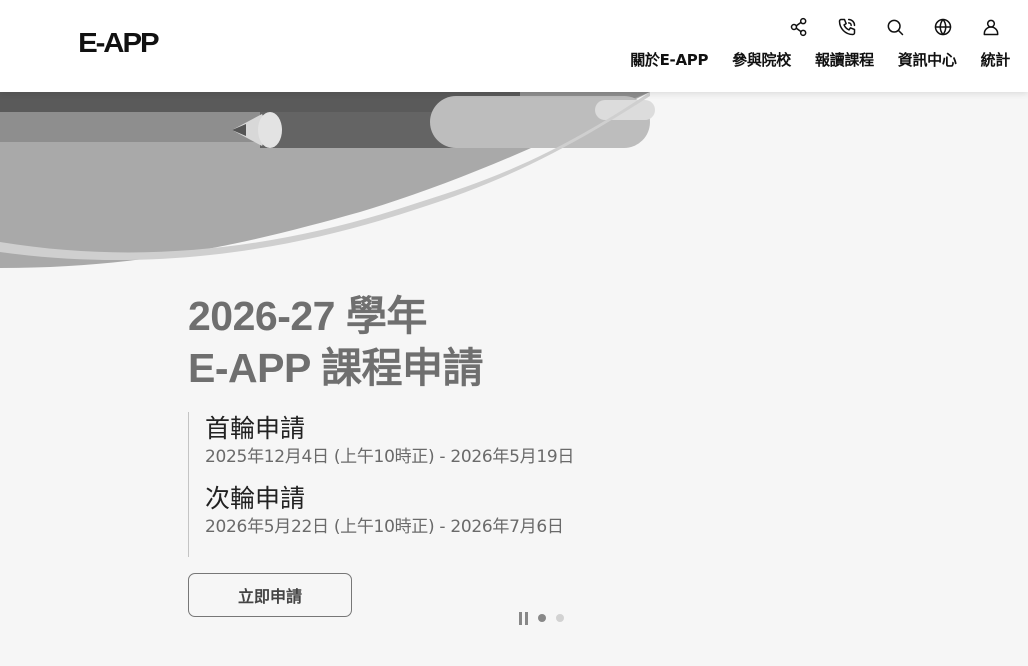 This screenshot has height=666, width=1028. Describe the element at coordinates (390, 457) in the screenshot. I see `round-date: 2025年12月4日 (上午10時正) - 2026年5月19日` at that location.